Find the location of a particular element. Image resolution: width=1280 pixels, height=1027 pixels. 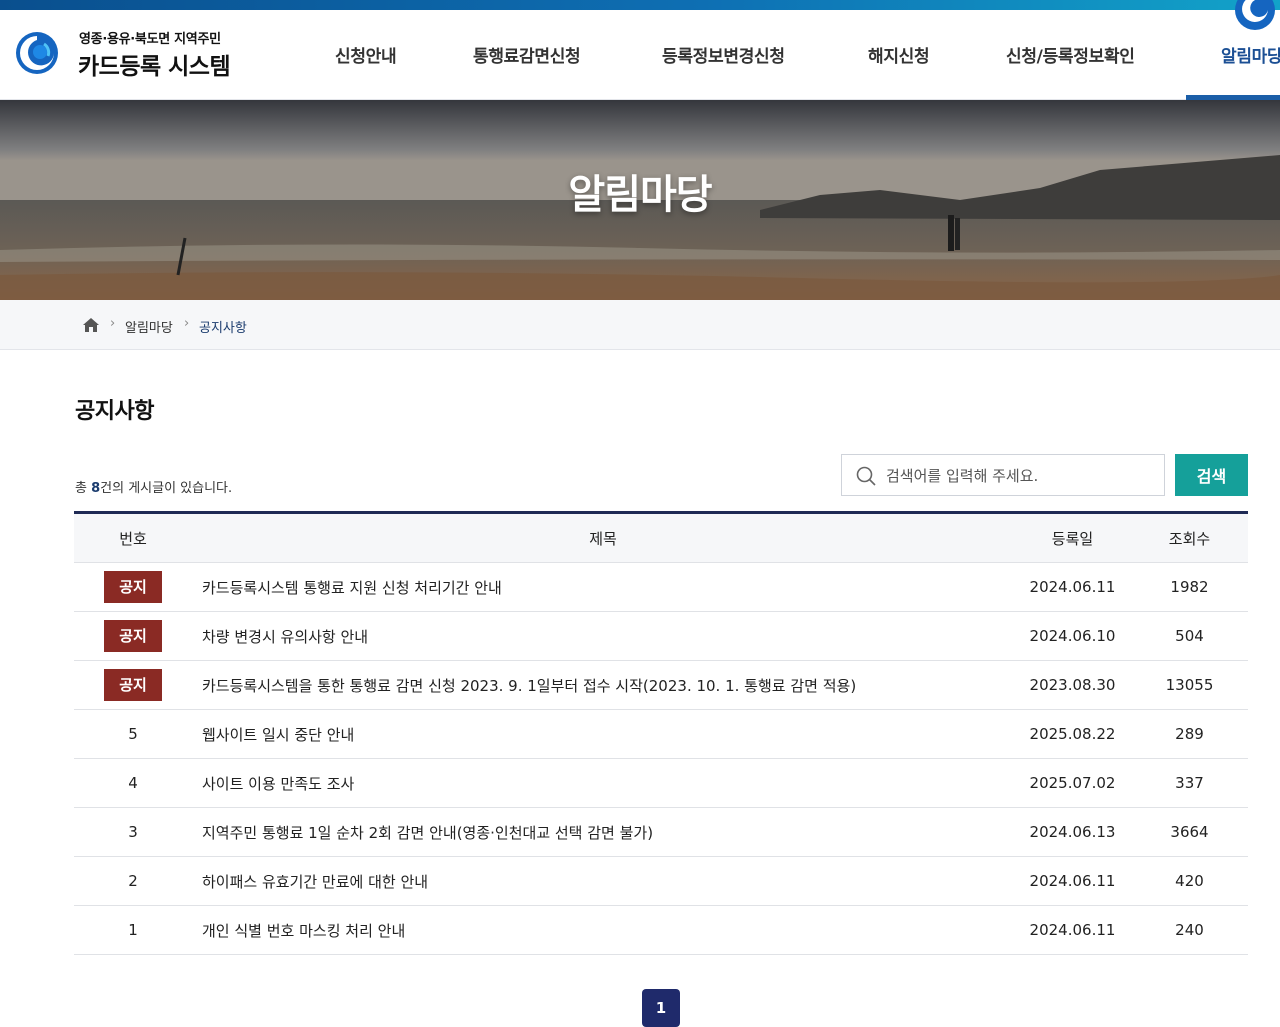

post-date: 2025.07.02 is located at coordinates (1072, 783).